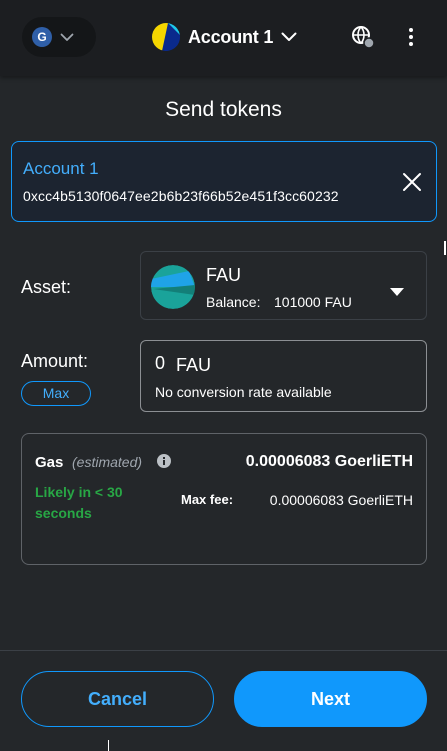 Image resolution: width=447 pixels, height=751 pixels. What do you see at coordinates (194, 365) in the screenshot?
I see `amount-unit: FAU` at bounding box center [194, 365].